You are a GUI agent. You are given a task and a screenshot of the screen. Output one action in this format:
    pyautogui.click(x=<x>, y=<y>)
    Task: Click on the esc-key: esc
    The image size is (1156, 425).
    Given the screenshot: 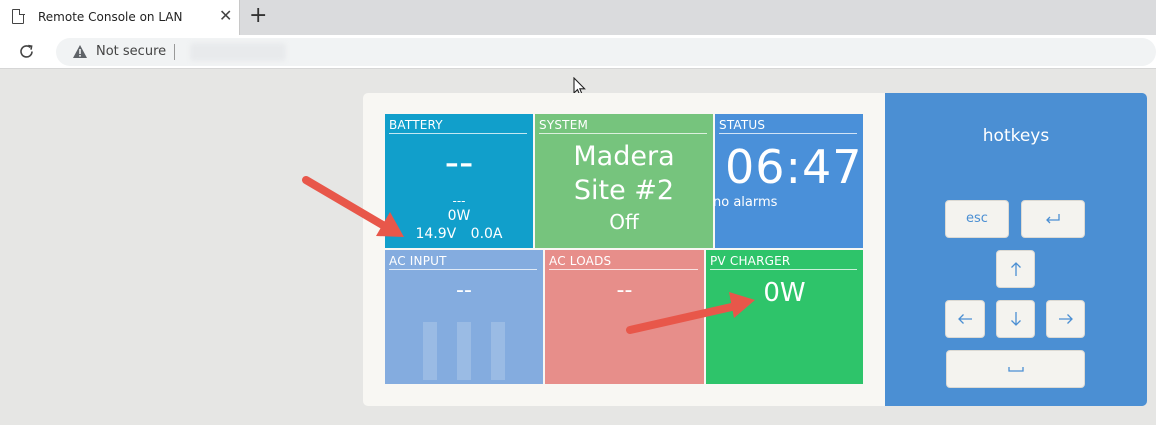 What is the action you would take?
    pyautogui.click(x=977, y=219)
    